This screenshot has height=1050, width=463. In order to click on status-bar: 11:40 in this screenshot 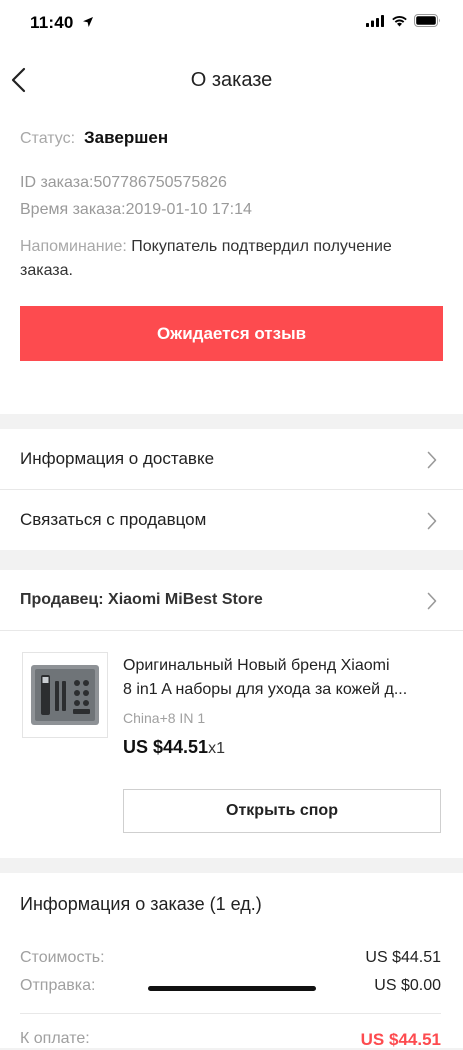, I will do `click(231, 24)`.